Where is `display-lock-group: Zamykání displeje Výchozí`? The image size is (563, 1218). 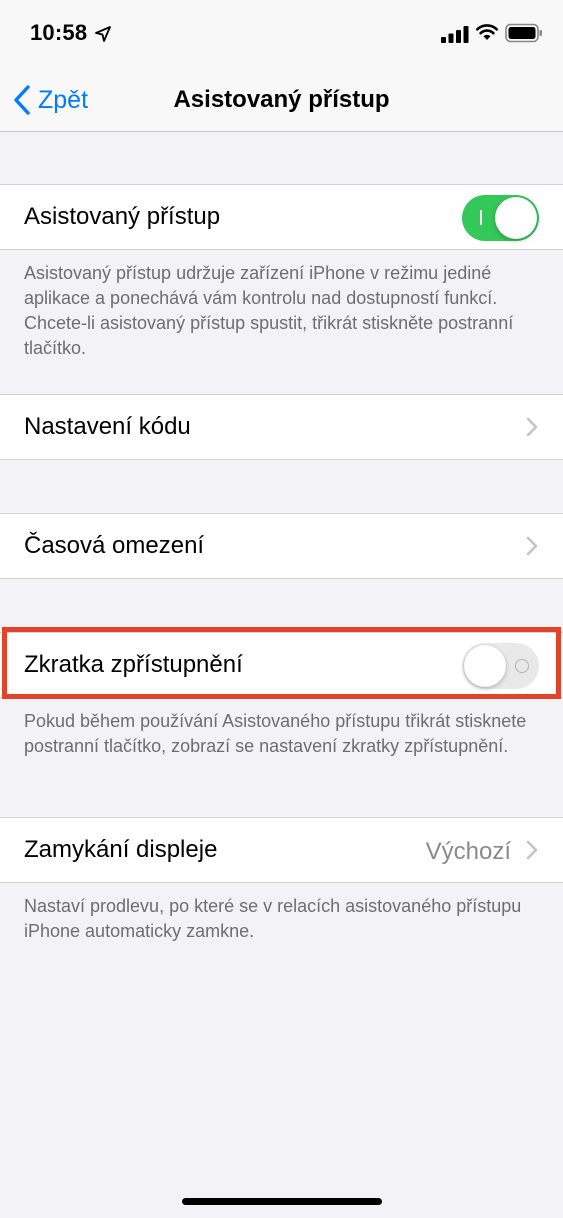
display-lock-group: Zamykání displeje Výchozí is located at coordinates (281, 850).